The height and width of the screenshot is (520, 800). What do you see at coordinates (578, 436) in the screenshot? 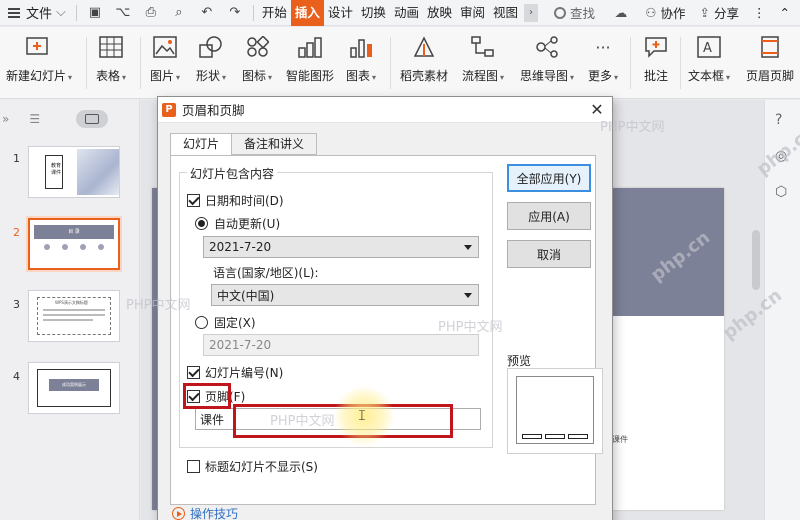
I see `number-placeholder` at bounding box center [578, 436].